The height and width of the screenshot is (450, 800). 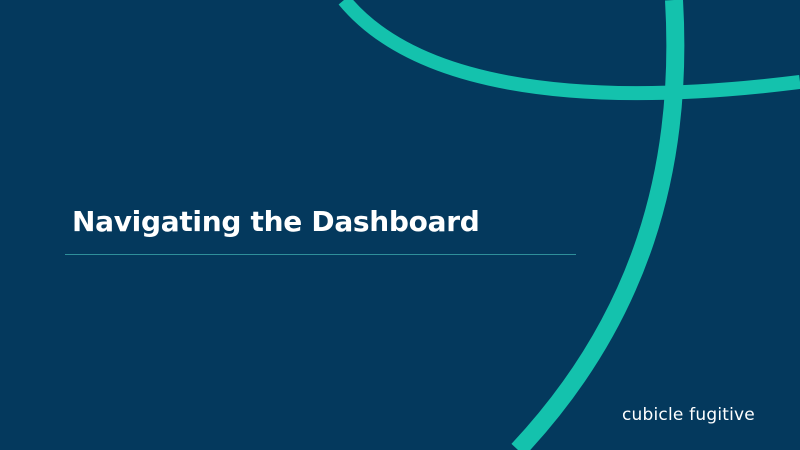 What do you see at coordinates (688, 415) in the screenshot?
I see `brand-logo: cubicle fugitive` at bounding box center [688, 415].